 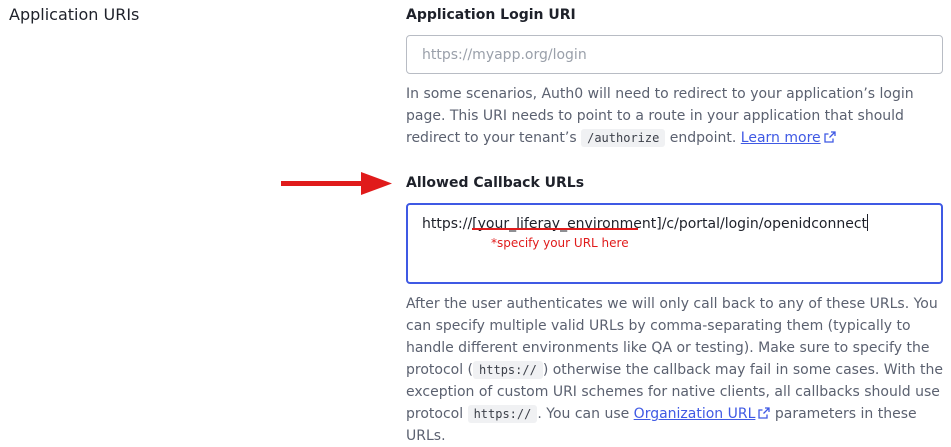 What do you see at coordinates (703, 138) in the screenshot?
I see `login-uri-help-text-2: endpoint.` at bounding box center [703, 138].